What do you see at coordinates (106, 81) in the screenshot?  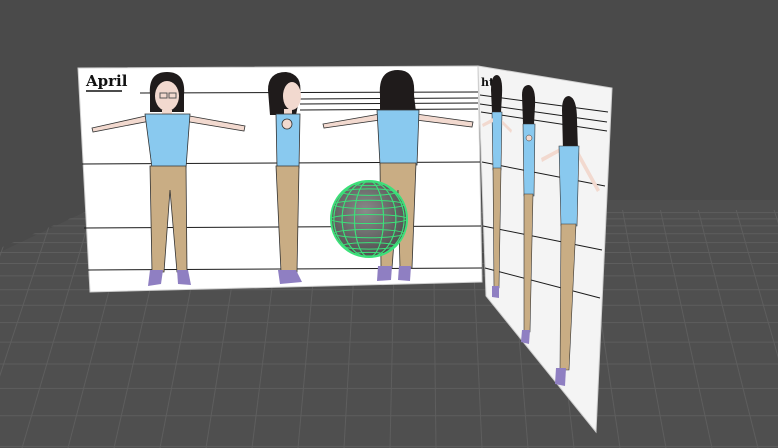 I see `sheet-title-label: April` at bounding box center [106, 81].